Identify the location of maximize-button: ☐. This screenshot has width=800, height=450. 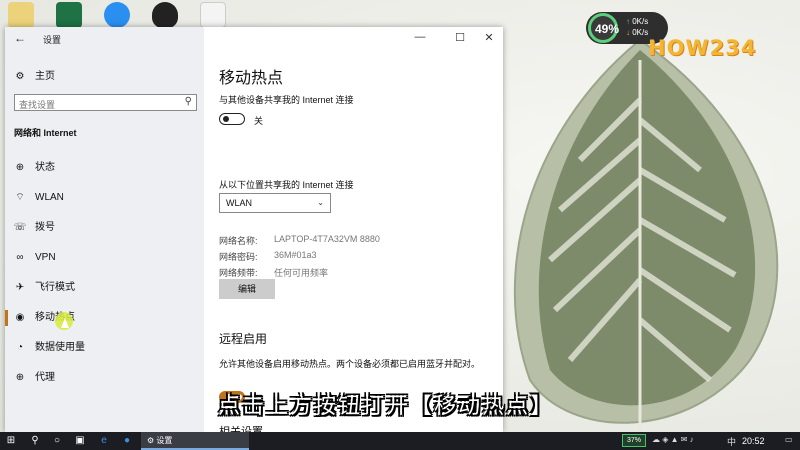
(460, 37).